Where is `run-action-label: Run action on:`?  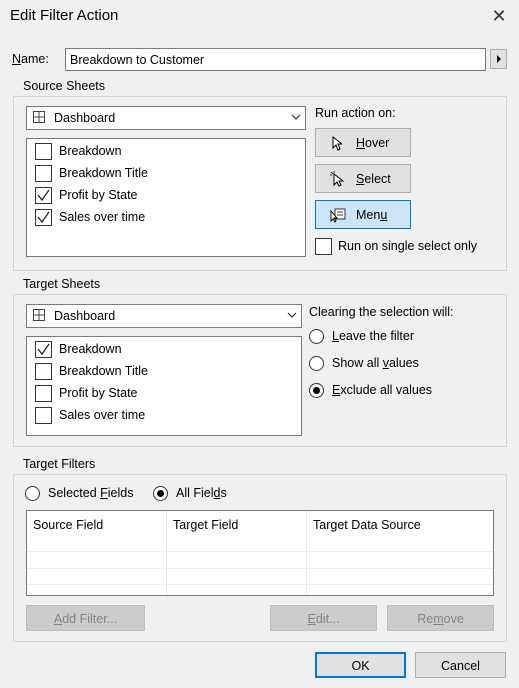
run-action-label: Run action on: is located at coordinates (355, 113).